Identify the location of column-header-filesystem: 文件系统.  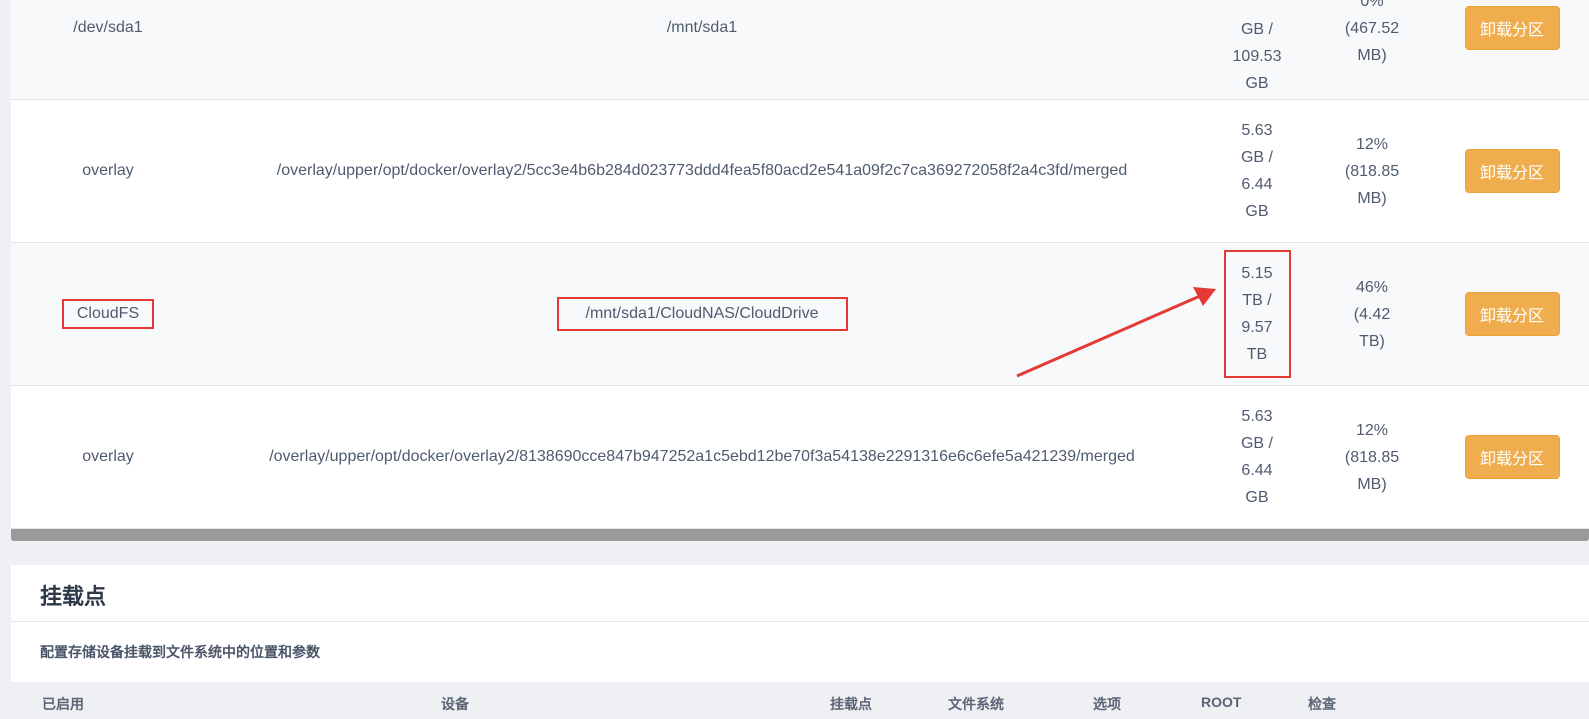
(976, 704).